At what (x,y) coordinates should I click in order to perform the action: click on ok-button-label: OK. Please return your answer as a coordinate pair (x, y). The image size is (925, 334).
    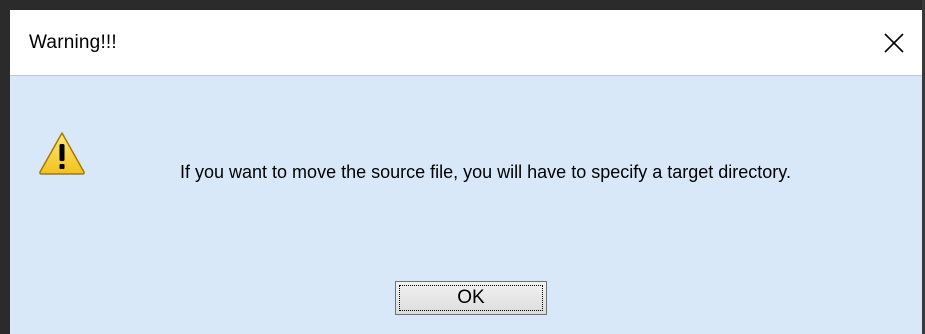
    Looking at the image, I should click on (471, 297).